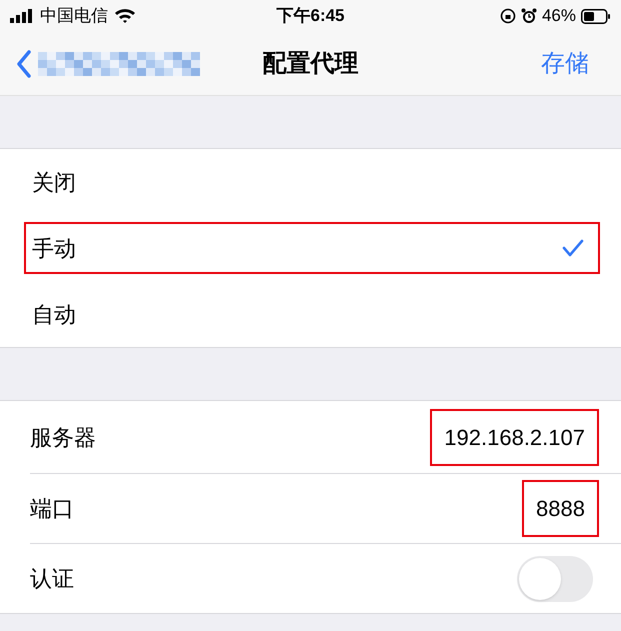 Image resolution: width=621 pixels, height=631 pixels. What do you see at coordinates (312, 314) in the screenshot?
I see `mode-option: 自动` at bounding box center [312, 314].